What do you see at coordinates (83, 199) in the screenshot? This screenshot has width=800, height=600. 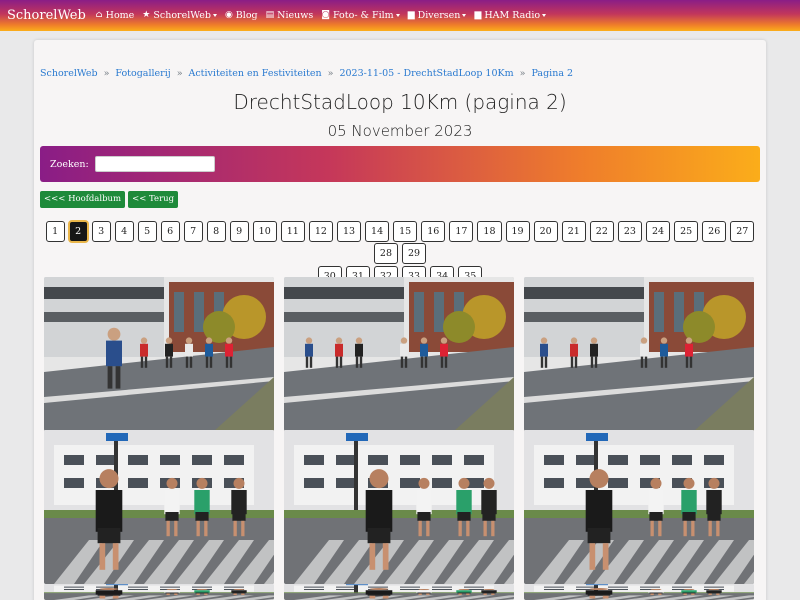 I see `main-album-button: <<< Hoofdalbum` at bounding box center [83, 199].